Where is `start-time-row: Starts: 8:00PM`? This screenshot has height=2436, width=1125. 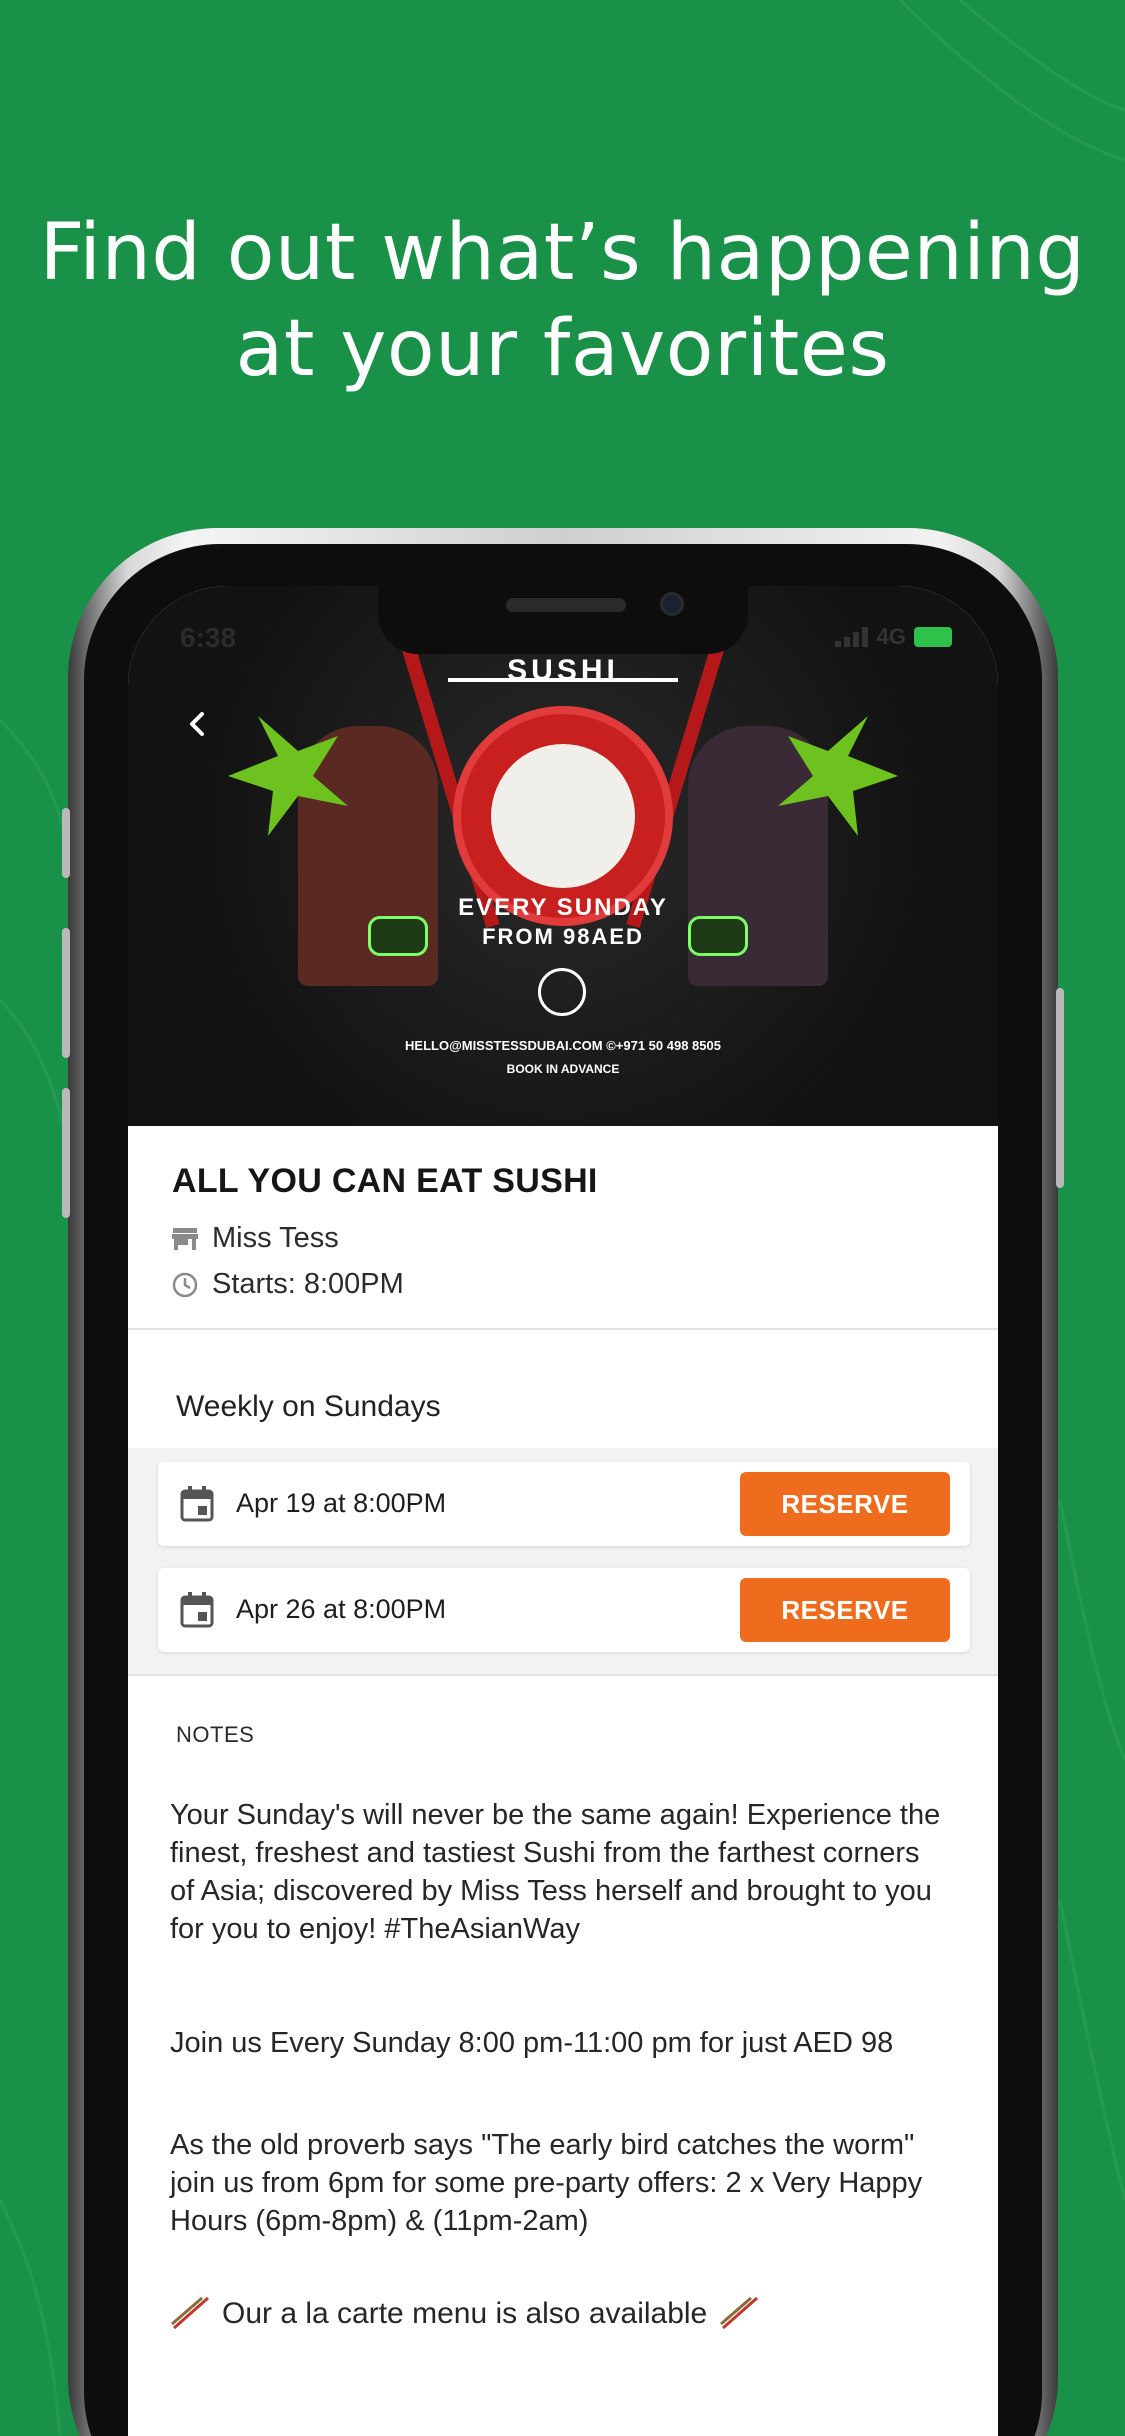
start-time-row: Starts: 8:00PM is located at coordinates (288, 1284).